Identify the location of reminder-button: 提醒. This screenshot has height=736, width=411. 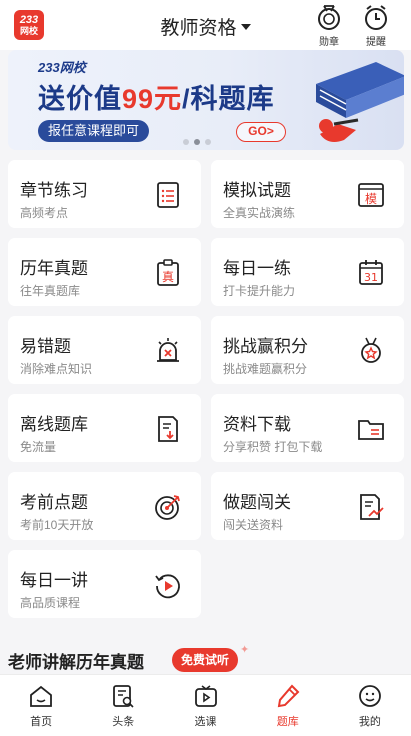
(376, 26).